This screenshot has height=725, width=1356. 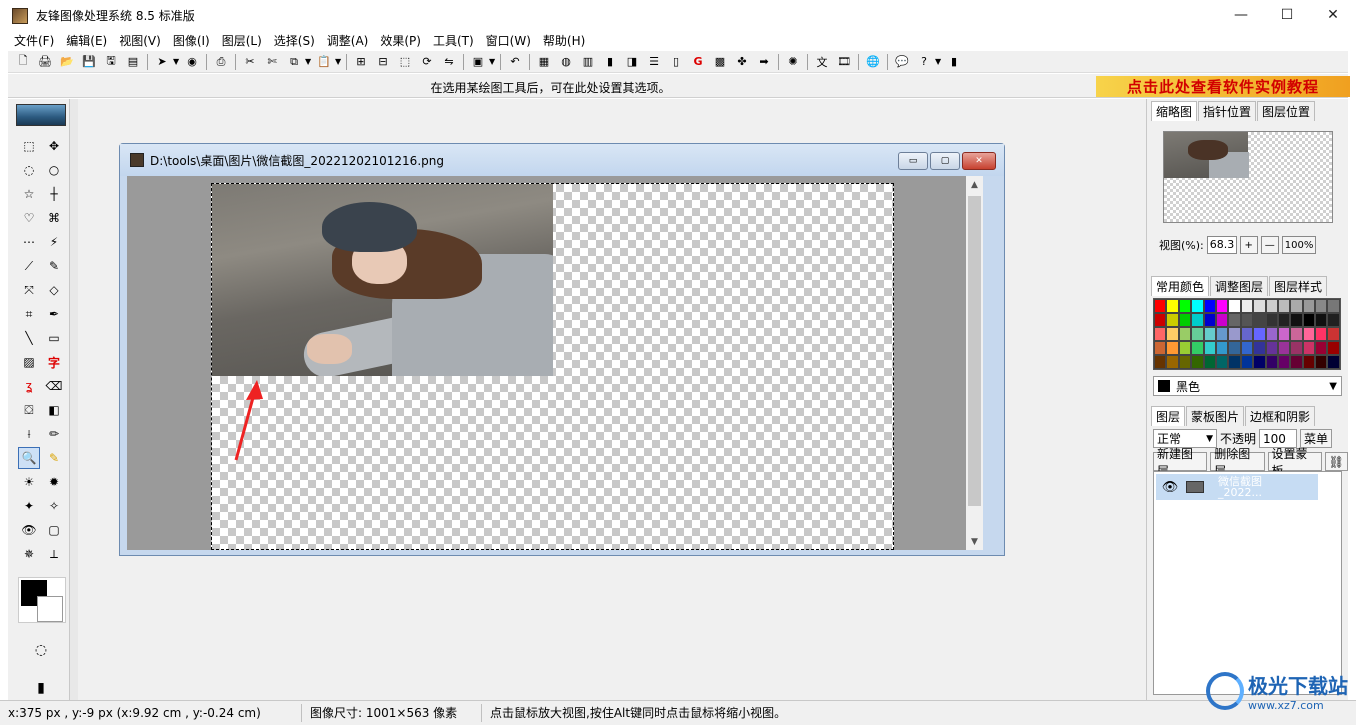 What do you see at coordinates (54, 338) in the screenshot?
I see `rectangle-icon: ▭` at bounding box center [54, 338].